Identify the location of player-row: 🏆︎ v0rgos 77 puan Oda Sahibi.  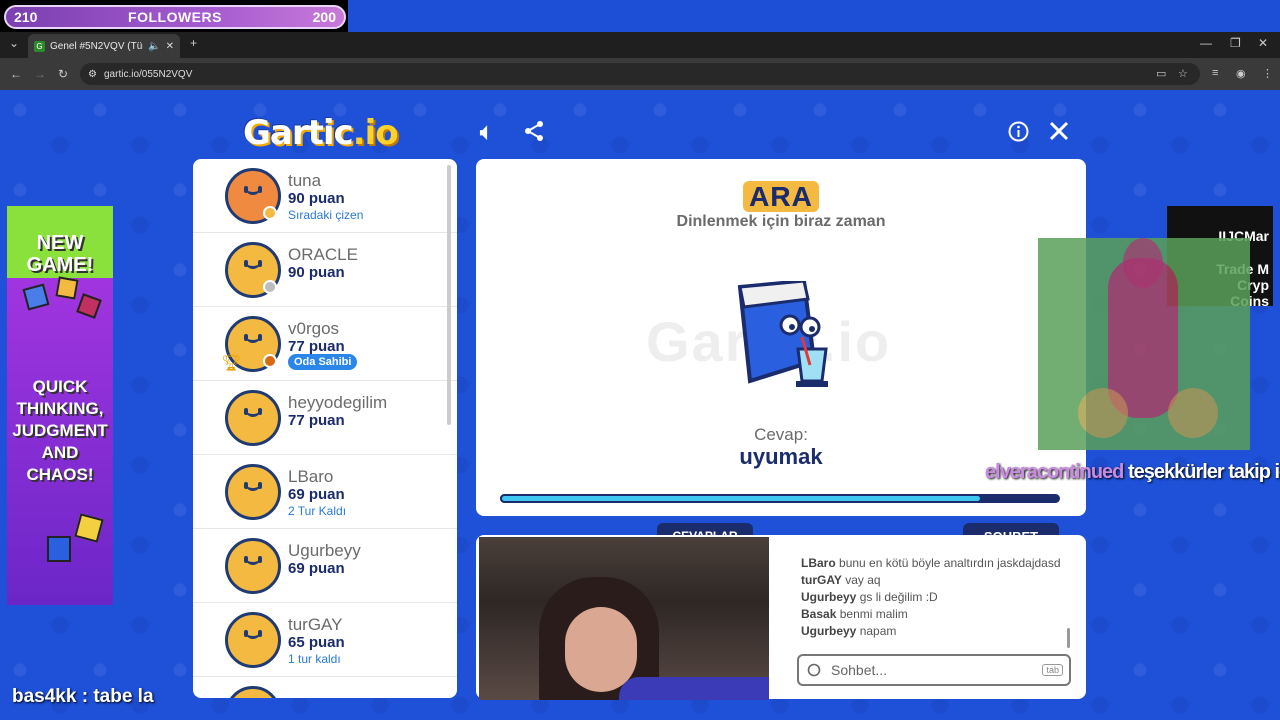
(325, 344).